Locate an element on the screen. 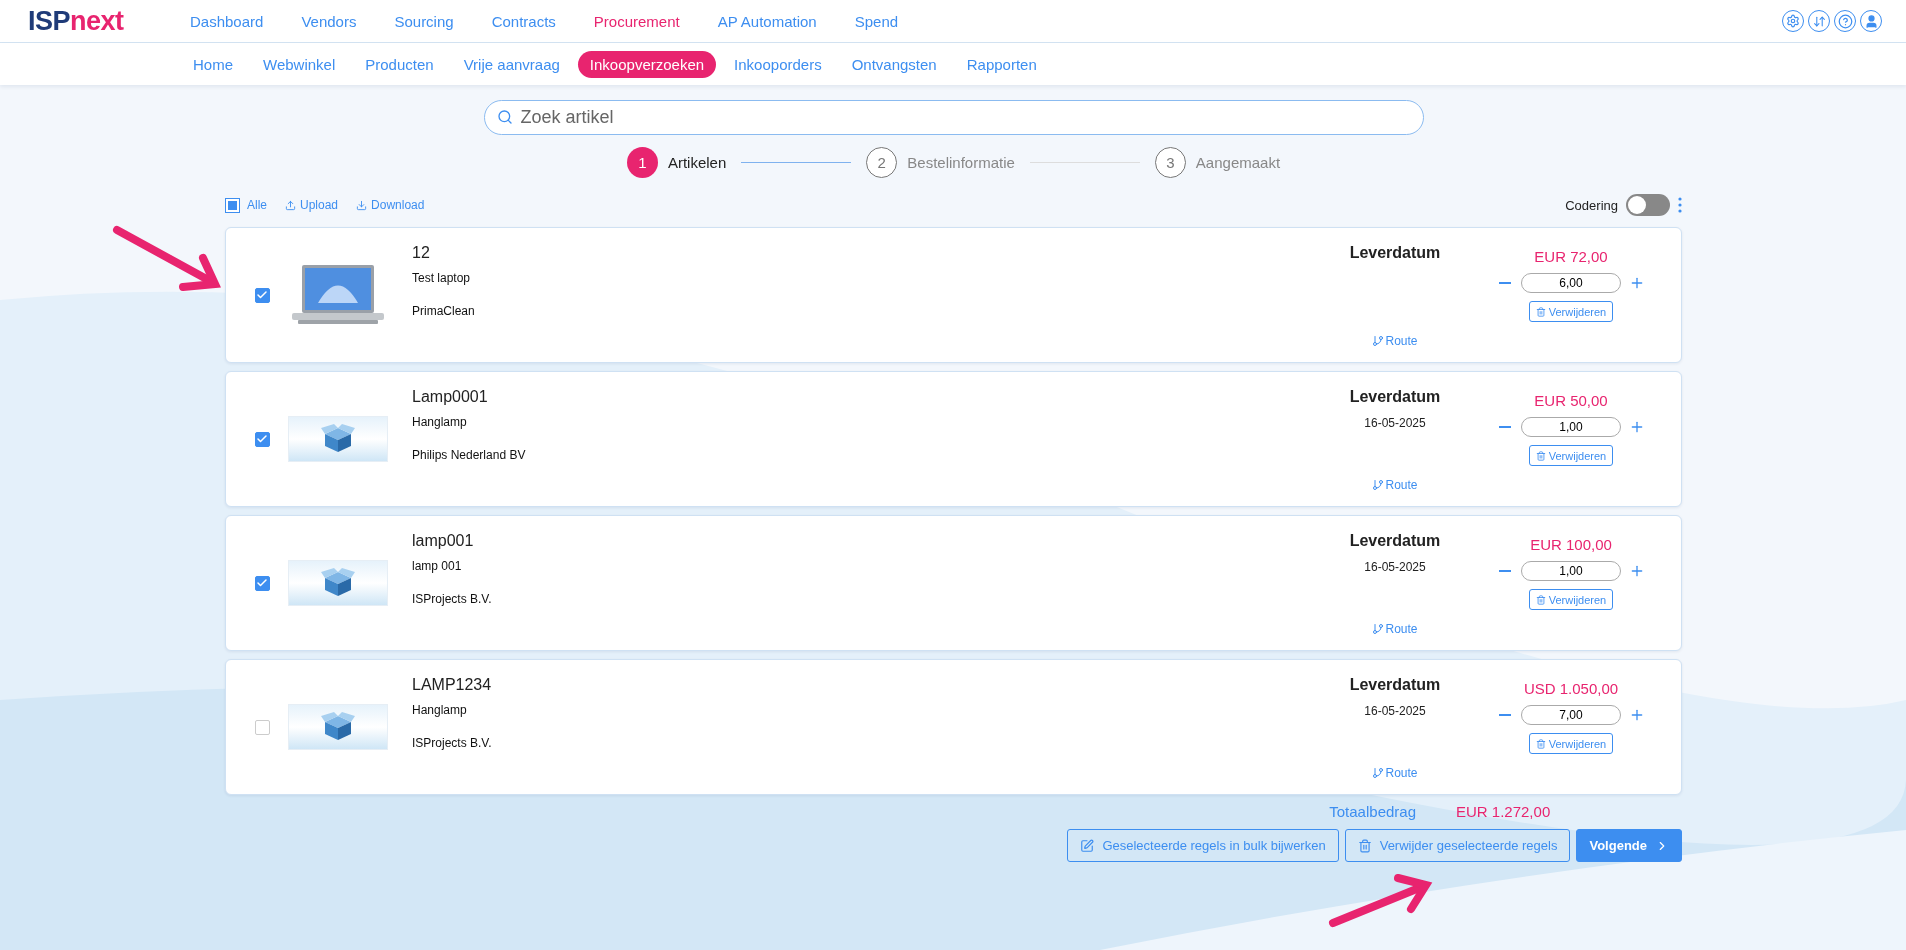 This screenshot has height=950, width=1906. bulk-edit-button: Geselecteerde regels in bulk bijwerken is located at coordinates (1203, 845).